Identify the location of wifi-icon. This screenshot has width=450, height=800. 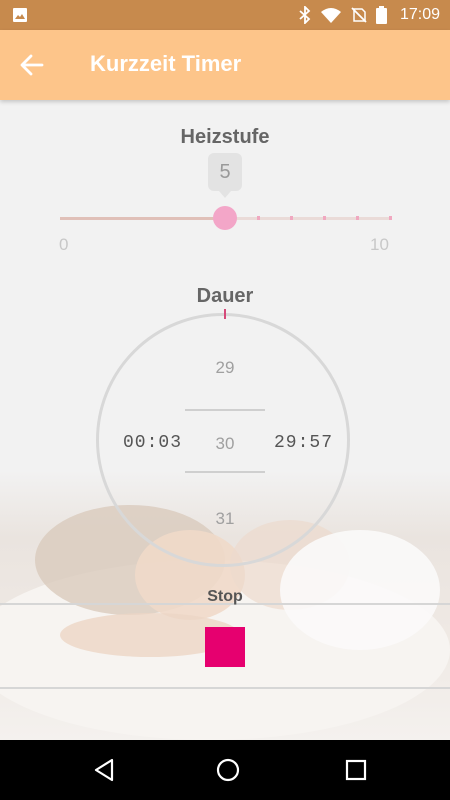
(330, 15).